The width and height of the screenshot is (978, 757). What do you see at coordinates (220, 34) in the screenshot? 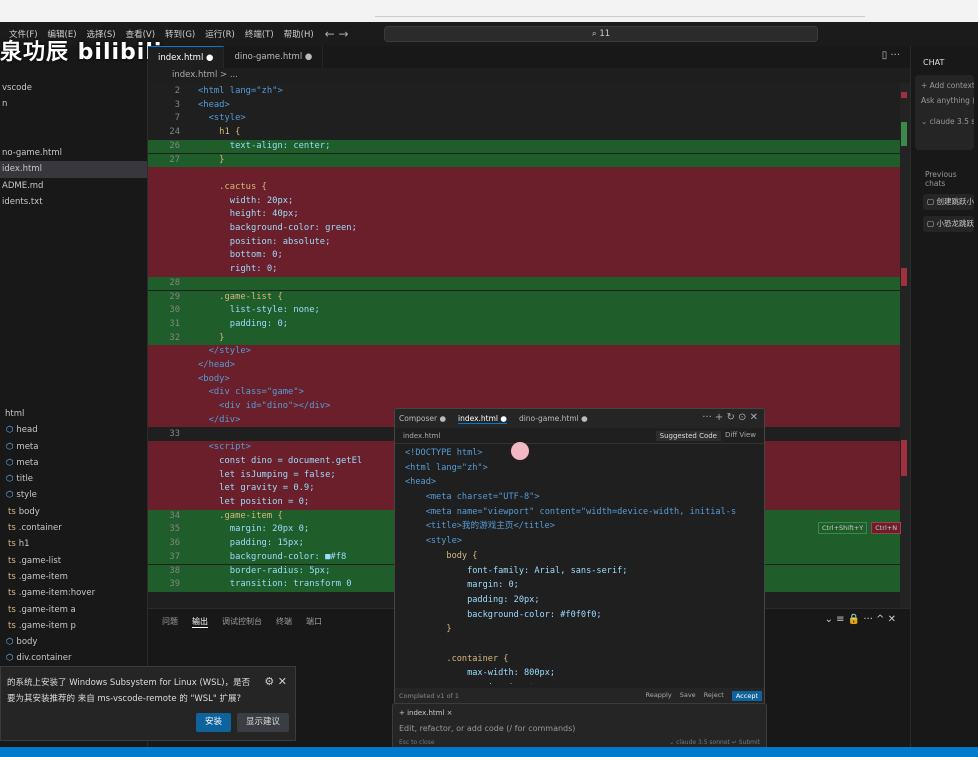
I see `menu-run: 运行(R)` at bounding box center [220, 34].